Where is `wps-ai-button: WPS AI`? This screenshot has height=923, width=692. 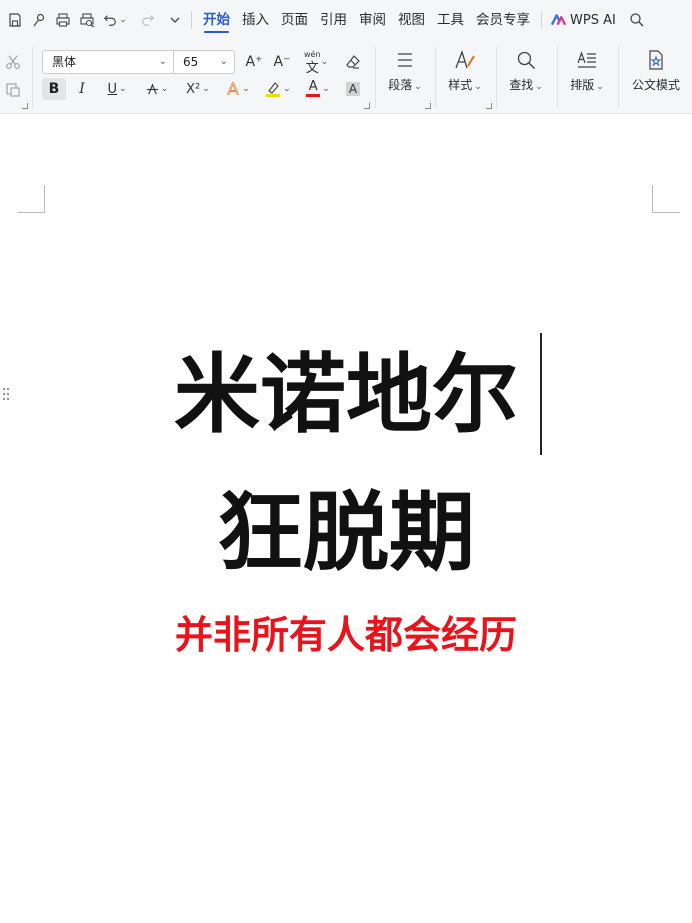
wps-ai-button: WPS AI is located at coordinates (583, 20).